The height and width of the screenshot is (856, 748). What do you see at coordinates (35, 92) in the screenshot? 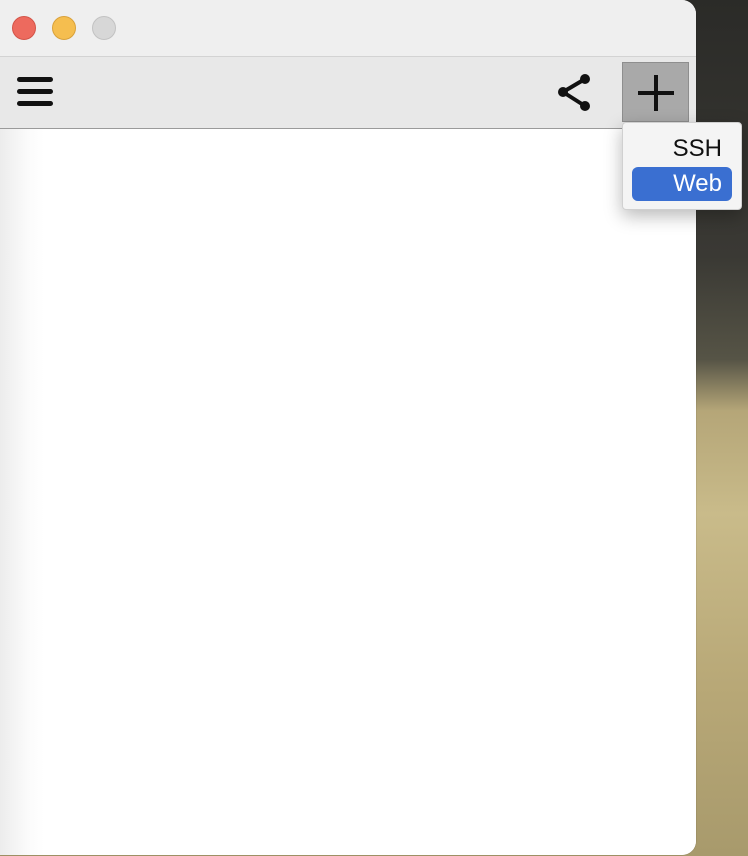
I see `hamburger-menu-icon` at bounding box center [35, 92].